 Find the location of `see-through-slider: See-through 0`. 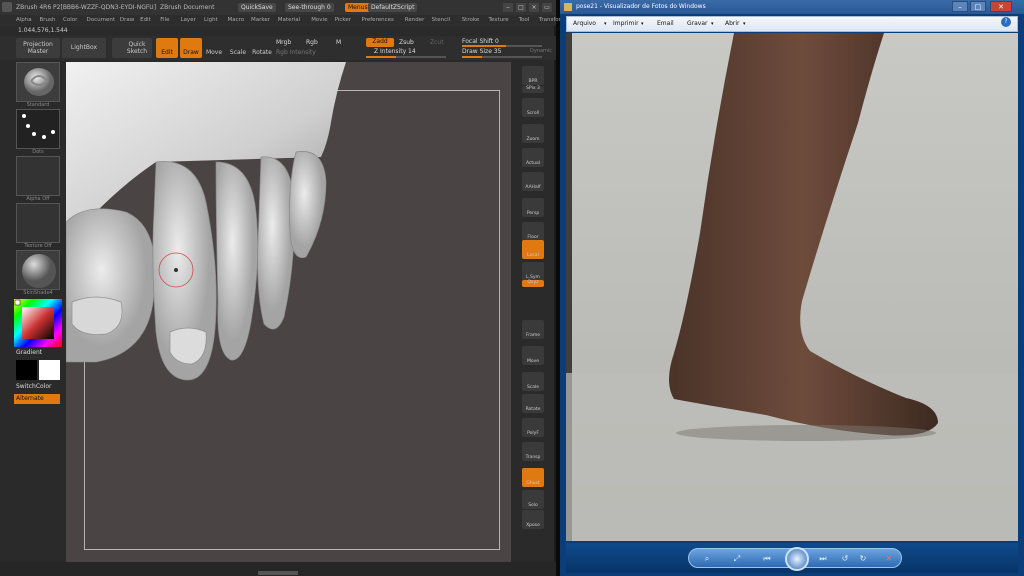

see-through-slider: See-through 0 is located at coordinates (309, 7).